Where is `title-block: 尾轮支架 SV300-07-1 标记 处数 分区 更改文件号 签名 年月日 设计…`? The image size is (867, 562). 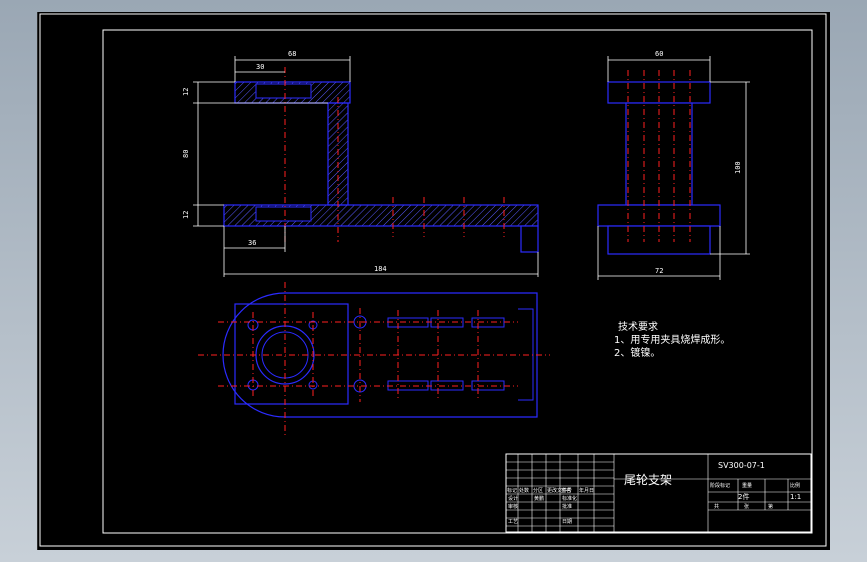
title-block: 尾轮支架 SV300-07-1 标记 处数 分区 更改文件号 签名 年月日 设计… is located at coordinates (658, 493).